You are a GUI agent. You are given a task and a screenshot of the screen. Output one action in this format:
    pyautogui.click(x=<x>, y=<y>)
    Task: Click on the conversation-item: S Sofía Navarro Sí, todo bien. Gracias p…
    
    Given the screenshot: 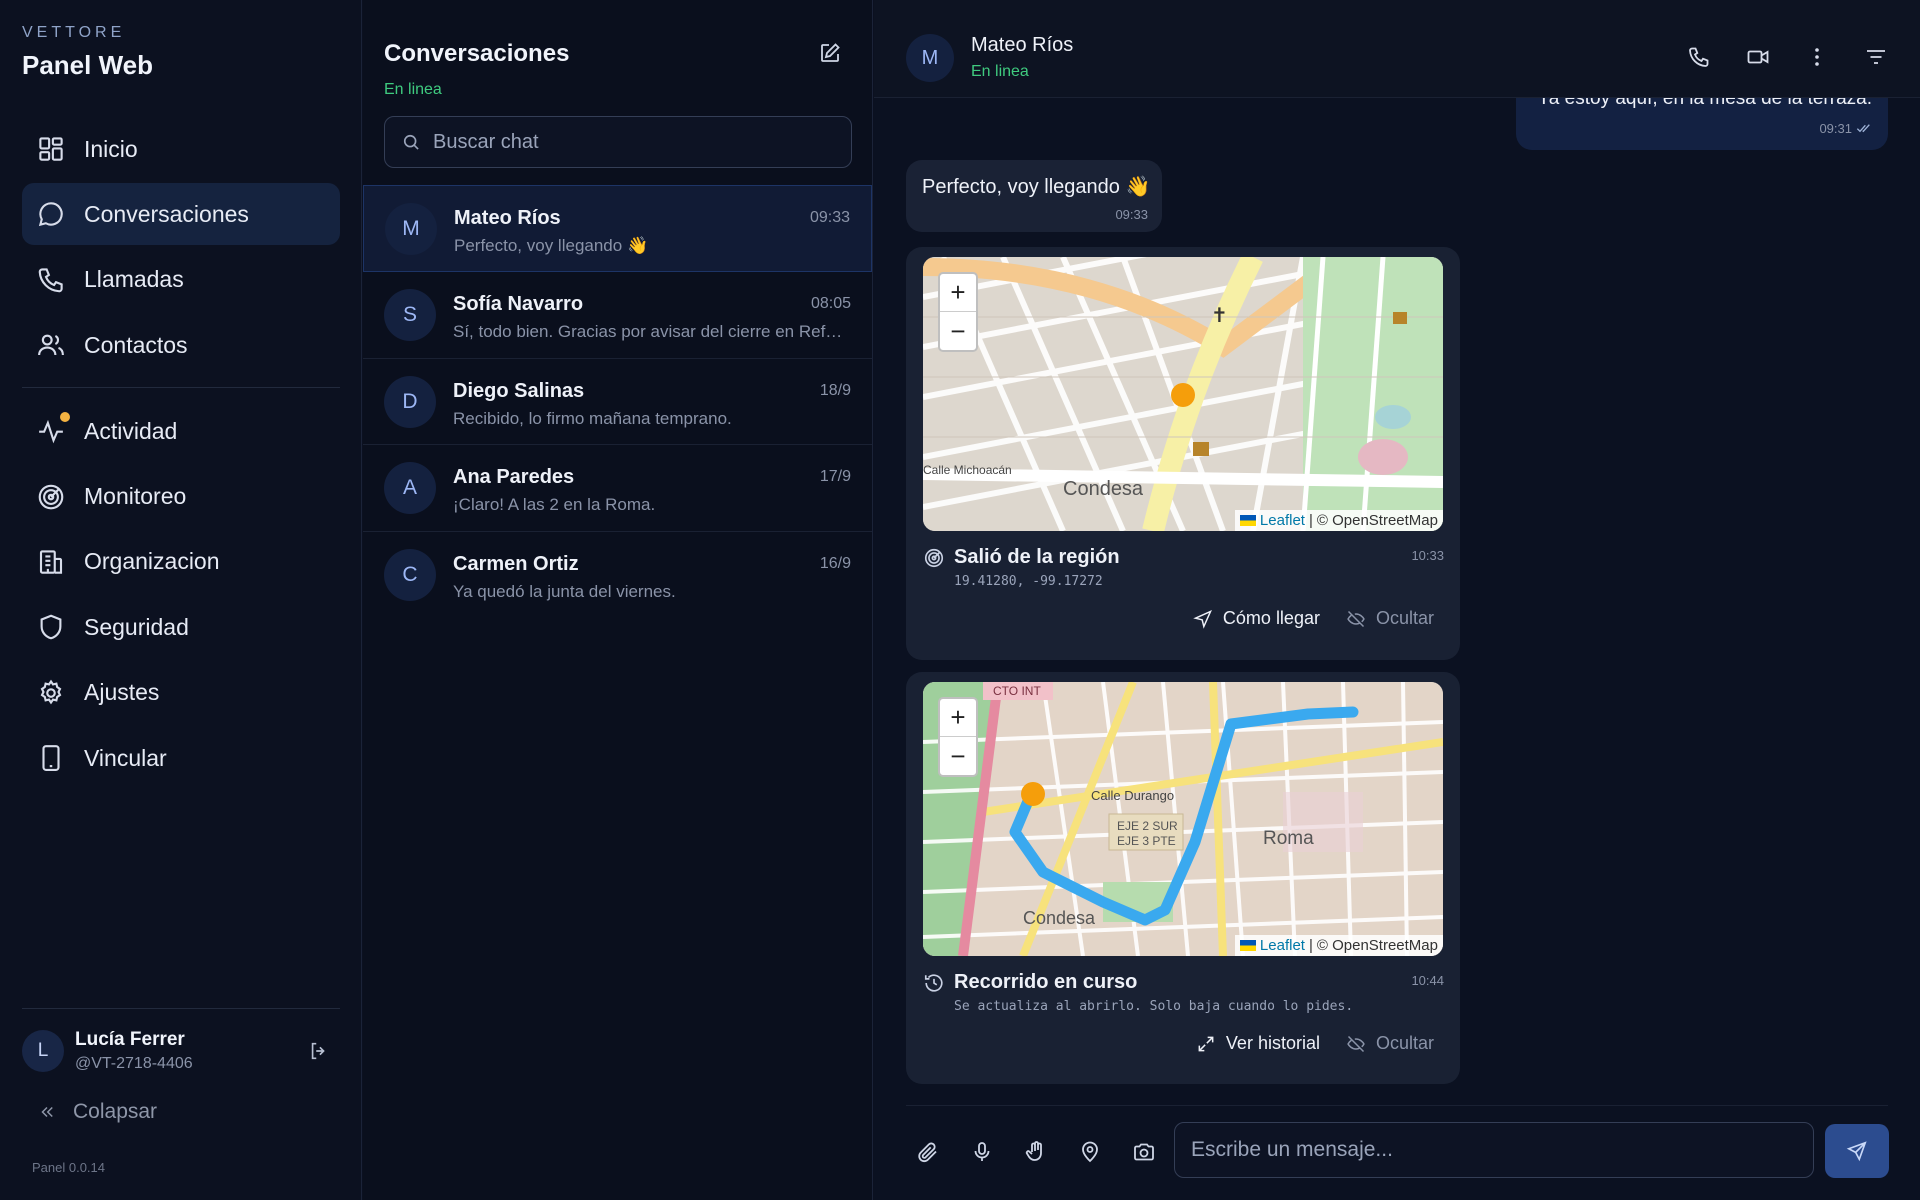 What is the action you would take?
    pyautogui.click(x=617, y=315)
    